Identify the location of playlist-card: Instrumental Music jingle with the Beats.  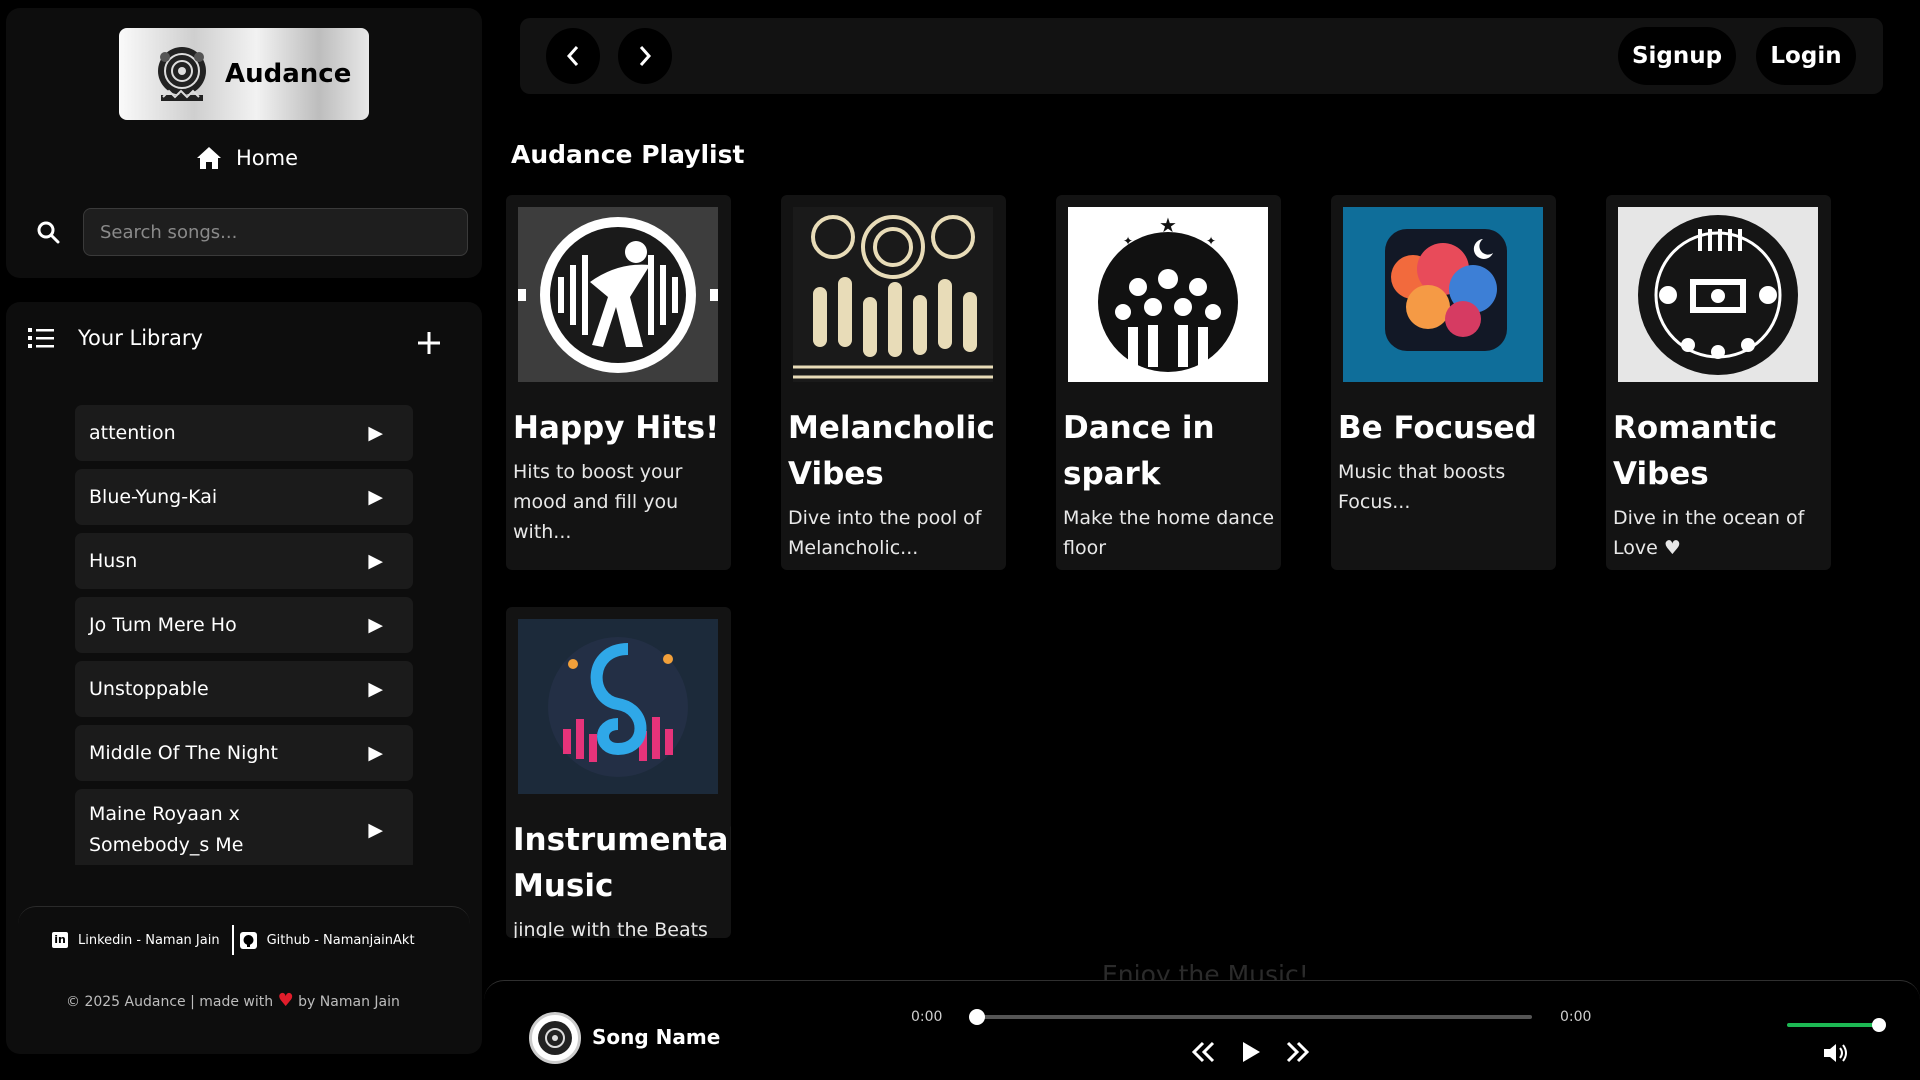
(618, 772).